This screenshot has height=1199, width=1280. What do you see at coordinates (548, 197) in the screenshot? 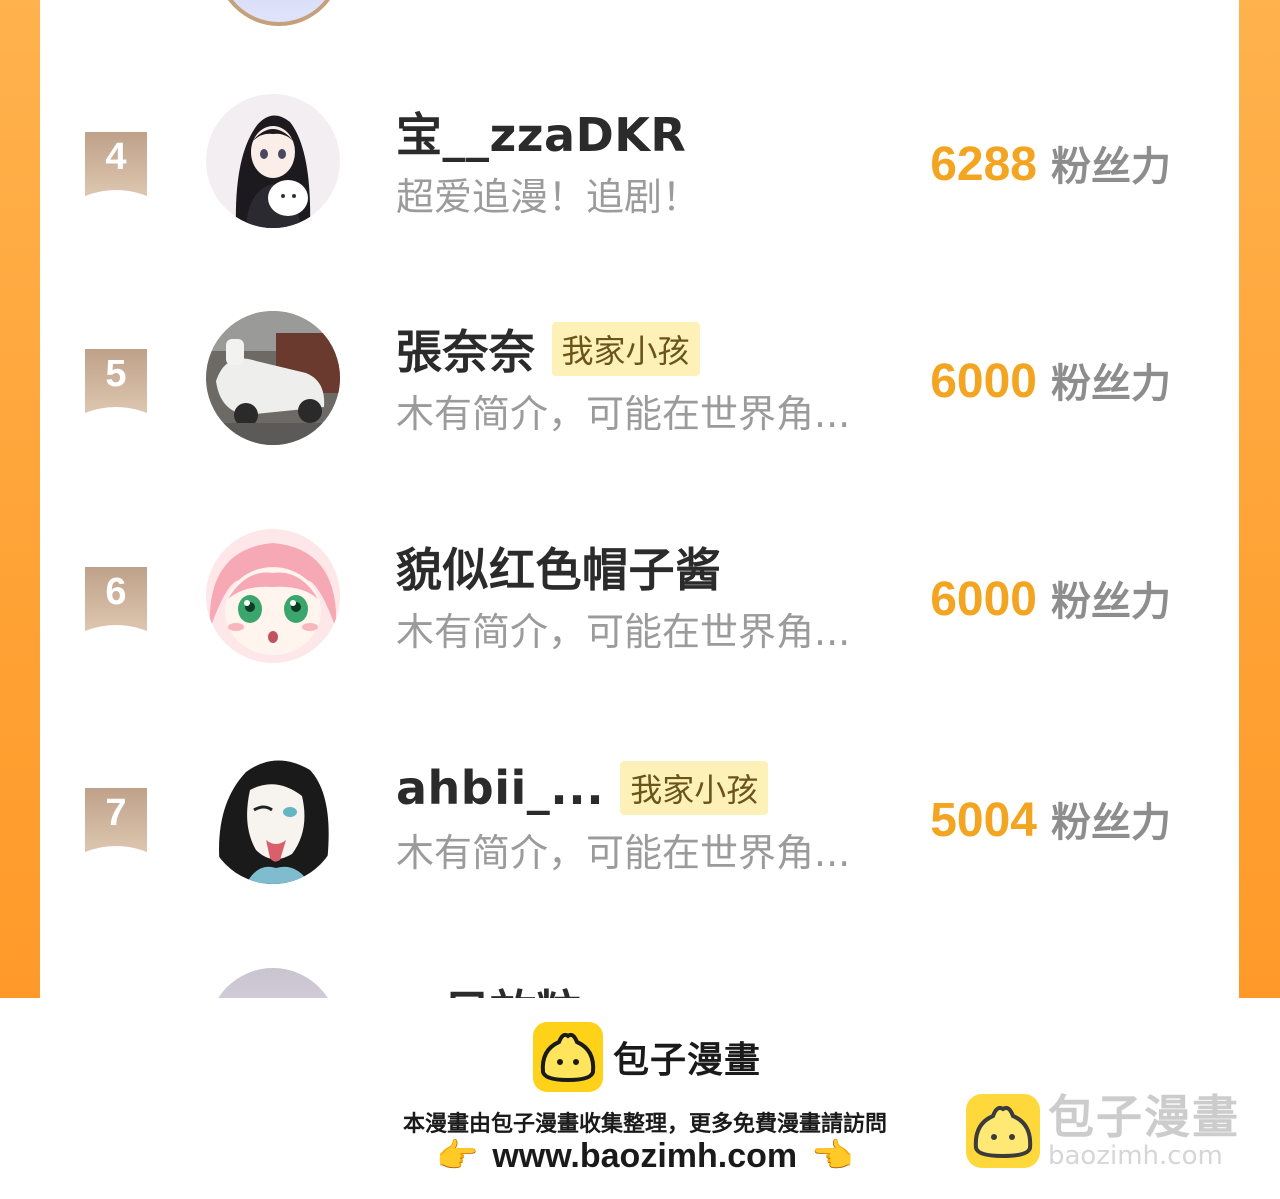
I see `user-bio: 超爱追漫！追剧！` at bounding box center [548, 197].